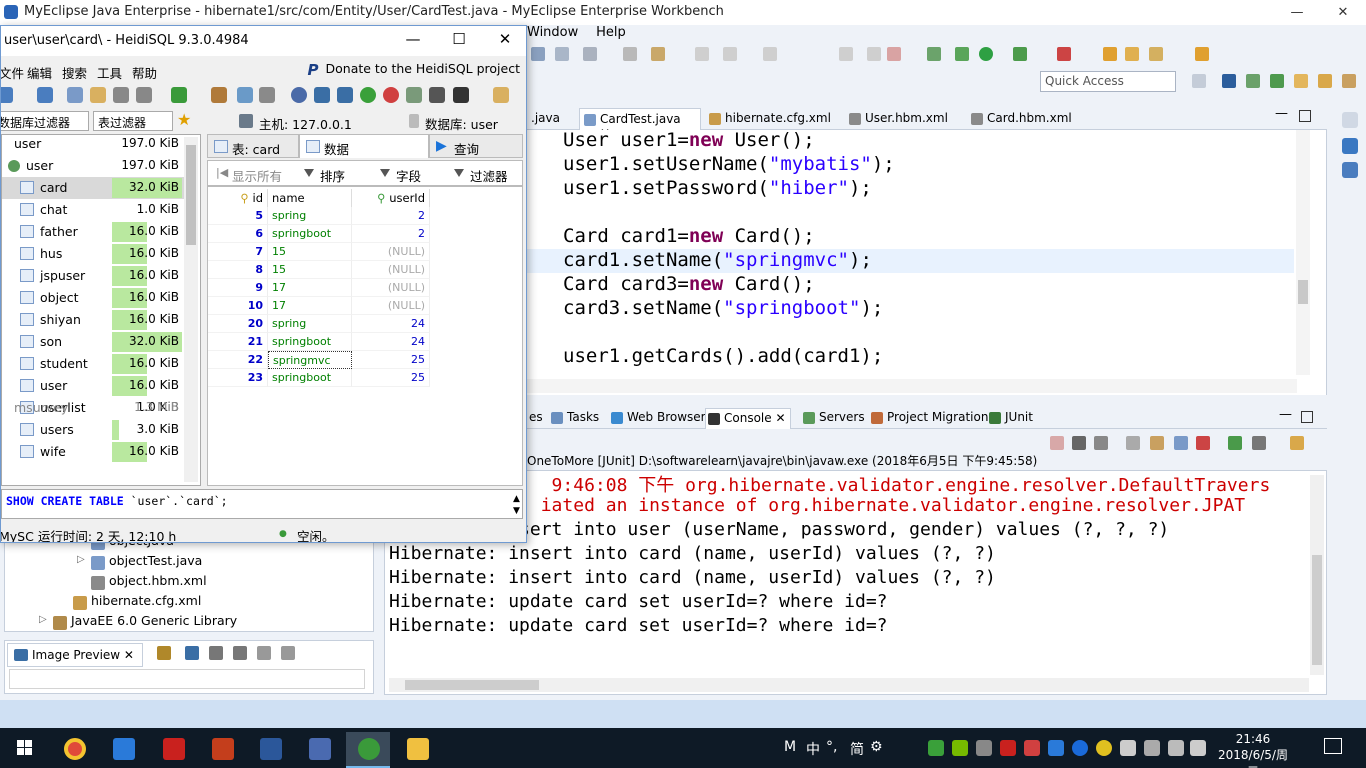 The height and width of the screenshot is (768, 1366). What do you see at coordinates (1325, 81) in the screenshot?
I see `git-perspective-icon` at bounding box center [1325, 81].